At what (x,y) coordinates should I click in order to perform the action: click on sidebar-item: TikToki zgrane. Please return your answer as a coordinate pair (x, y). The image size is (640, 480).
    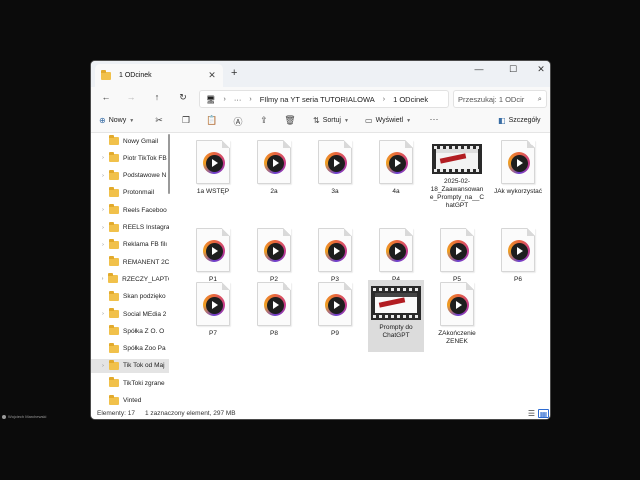
    Looking at the image, I should click on (130, 383).